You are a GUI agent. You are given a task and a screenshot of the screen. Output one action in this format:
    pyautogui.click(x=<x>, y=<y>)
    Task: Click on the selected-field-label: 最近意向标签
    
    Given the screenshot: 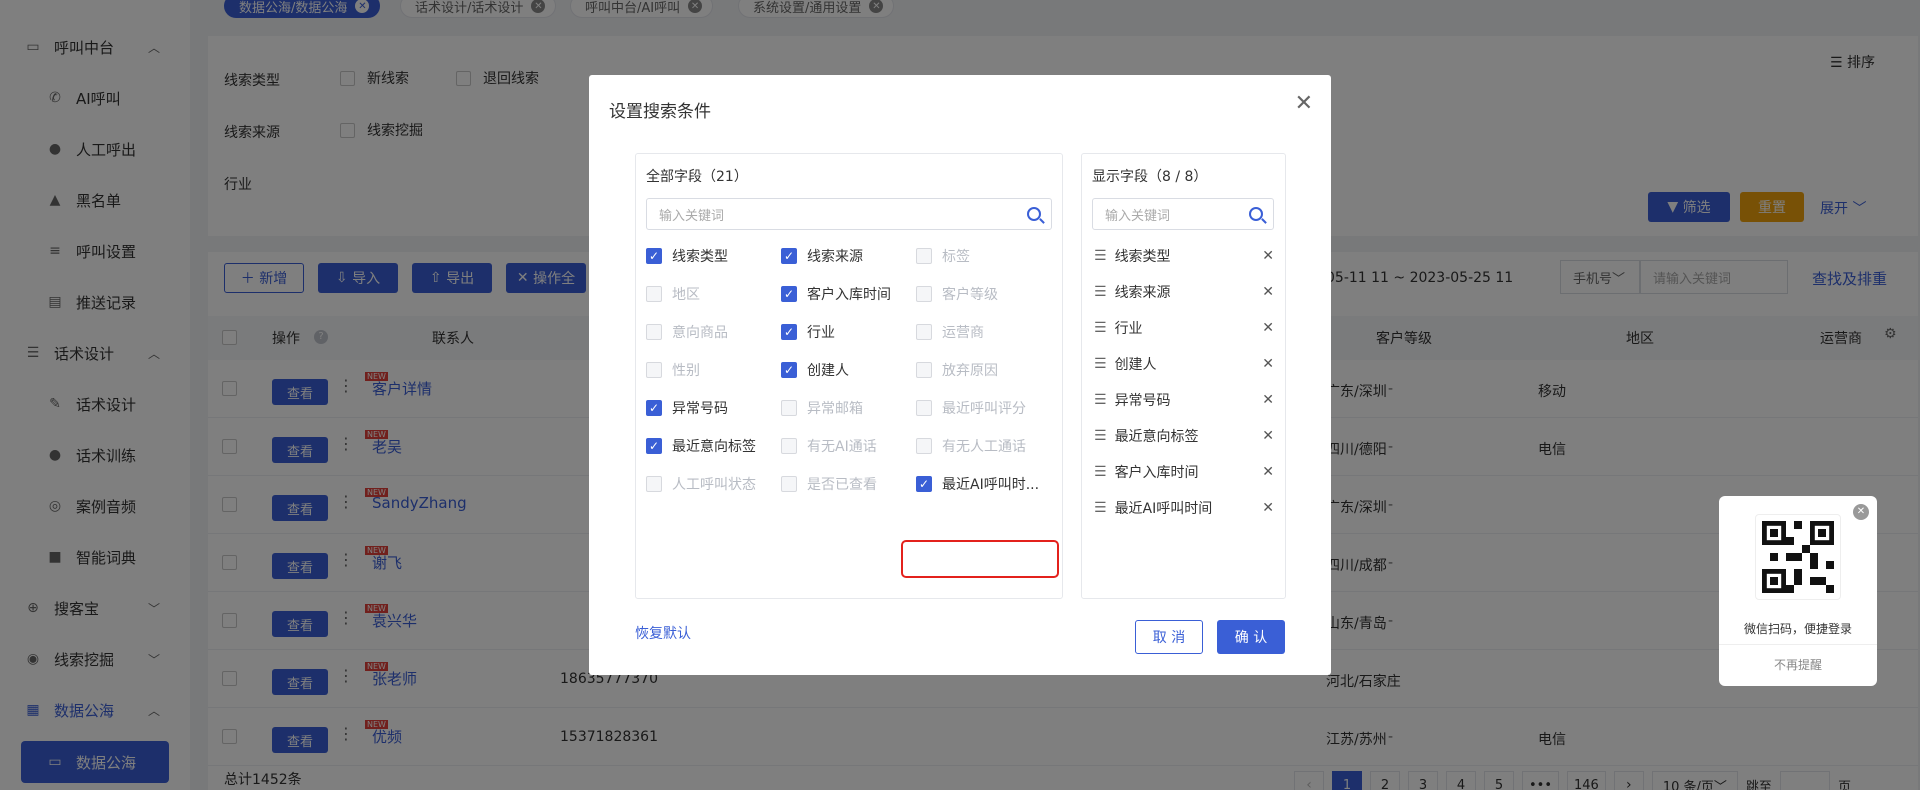 What is the action you would take?
    pyautogui.click(x=1156, y=437)
    